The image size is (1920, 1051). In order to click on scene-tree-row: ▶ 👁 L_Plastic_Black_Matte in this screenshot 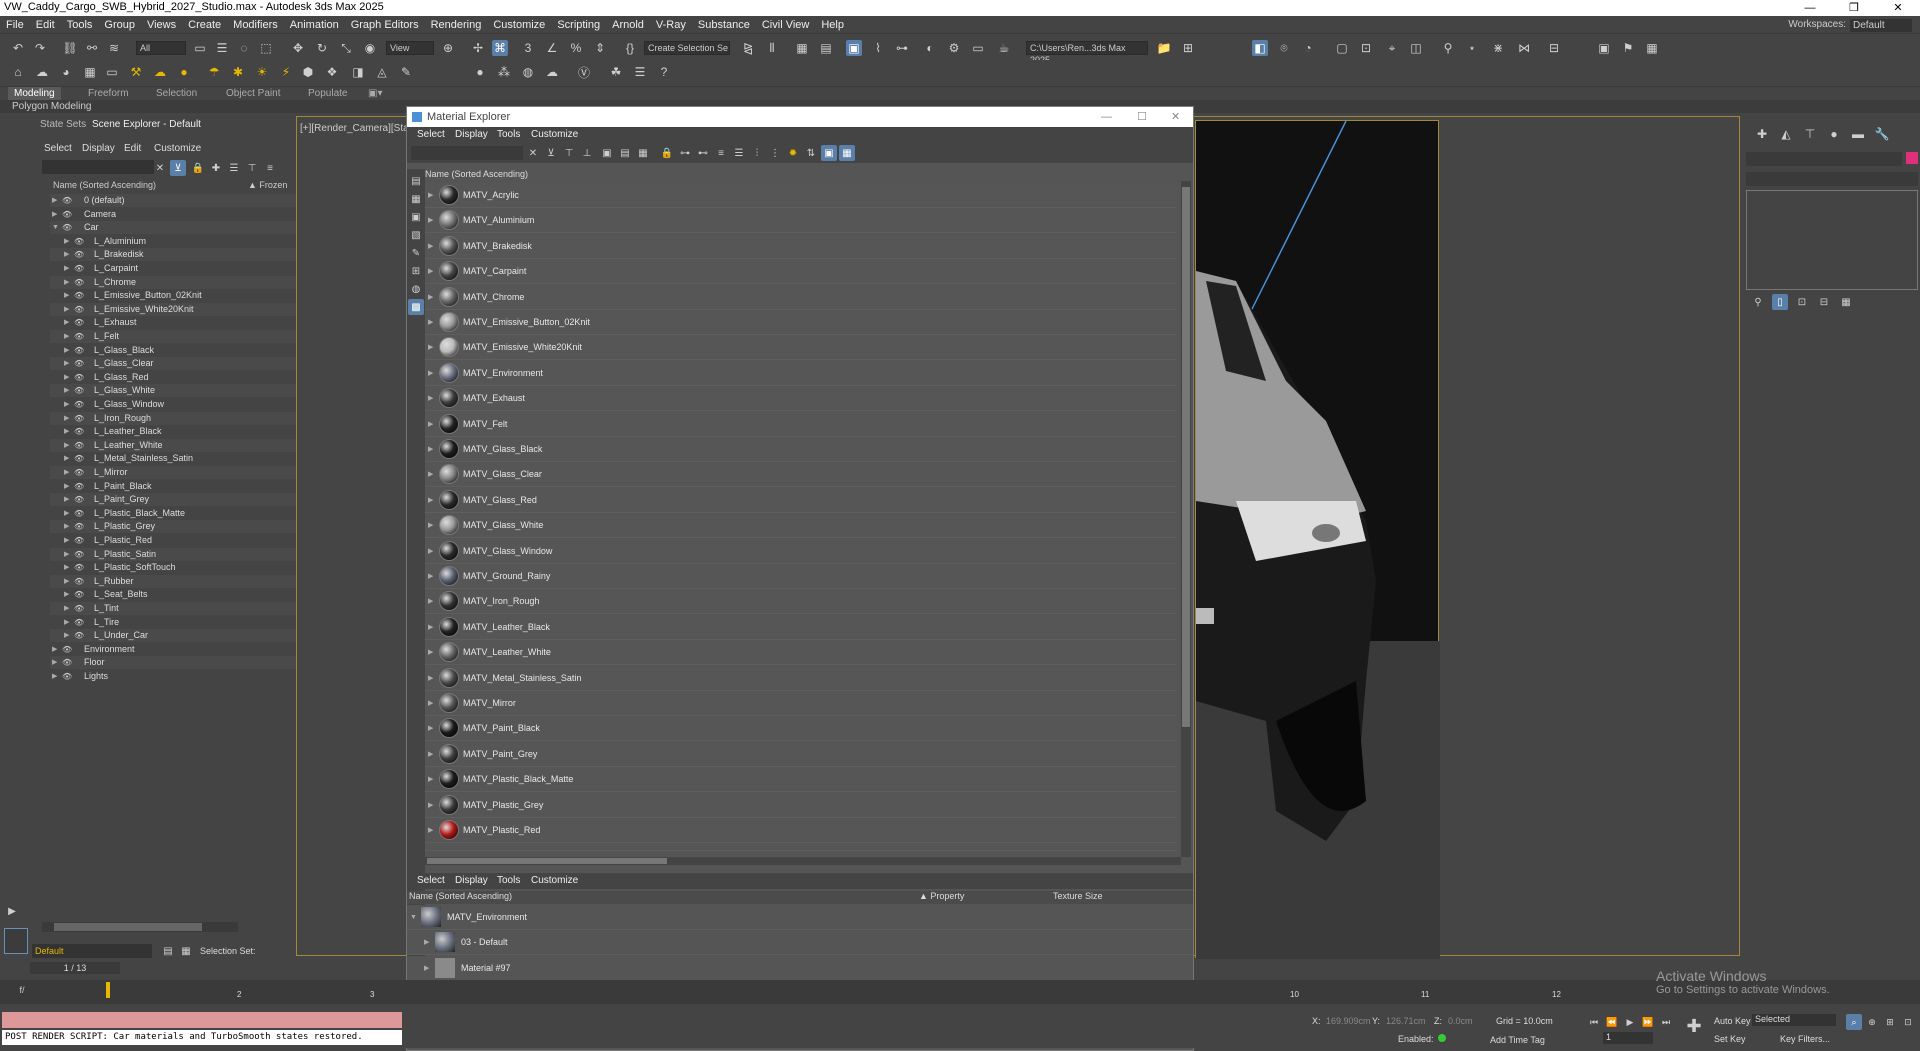, I will do `click(186, 513)`.